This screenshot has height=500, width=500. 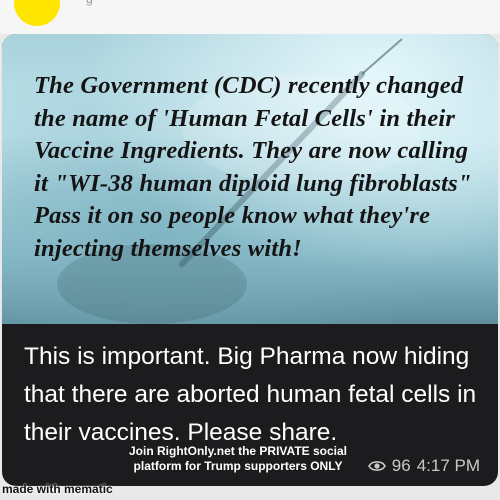 I want to click on truncated-header-icon: g, so click(x=91, y=2).